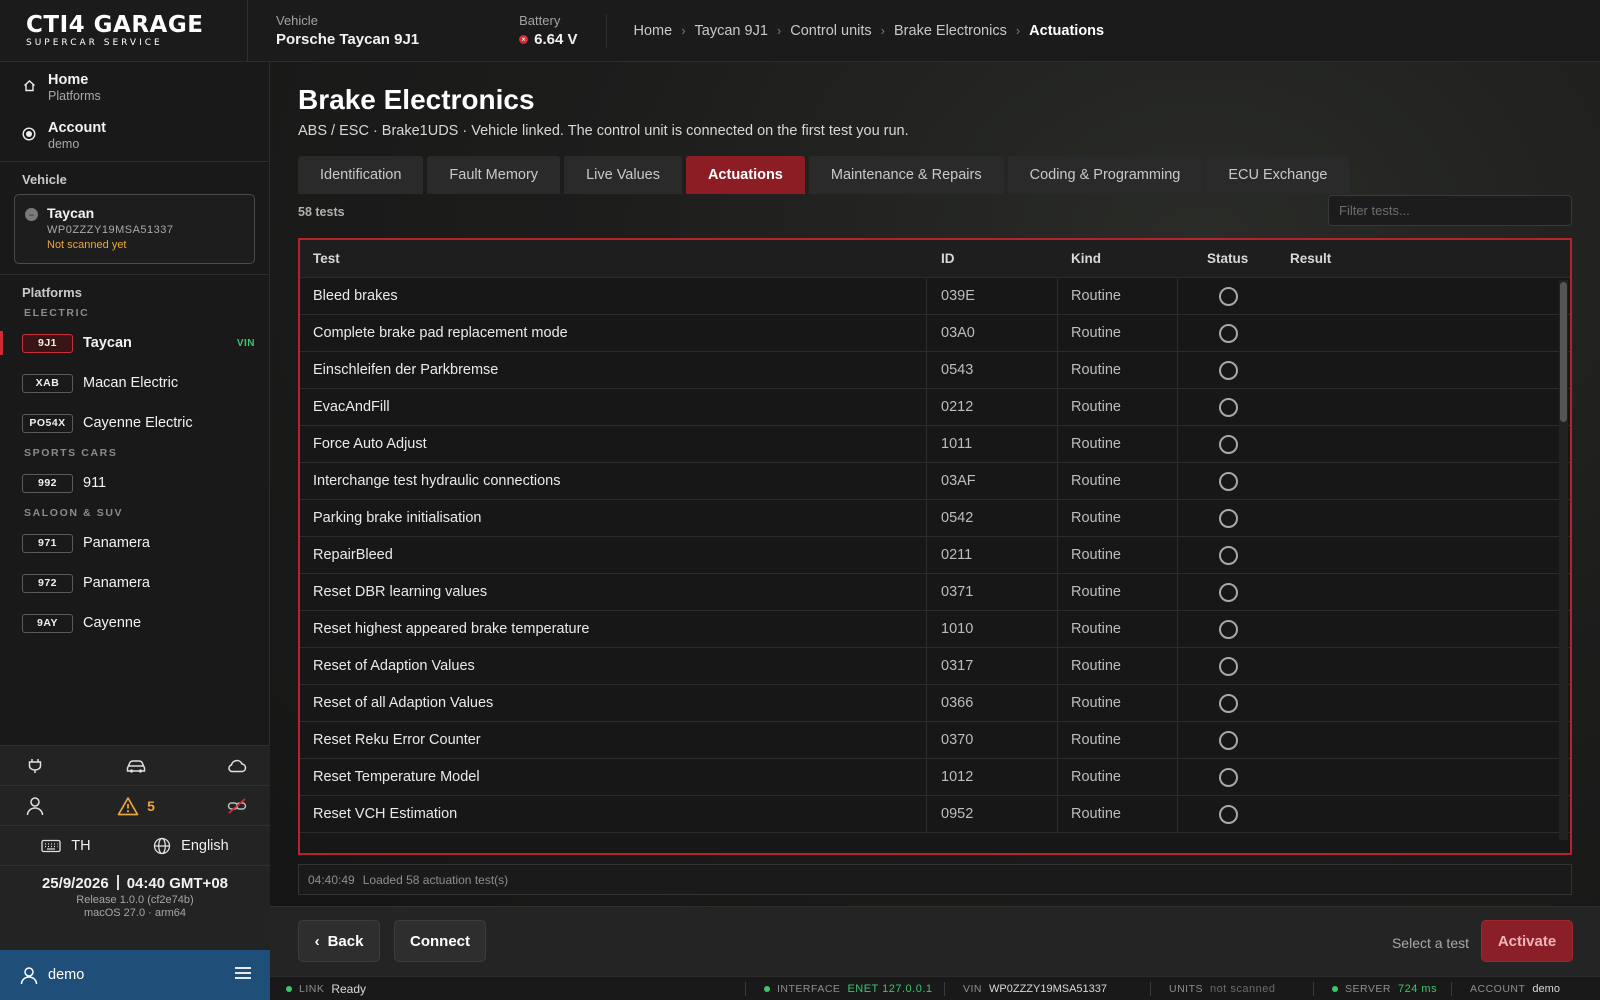 This screenshot has width=1600, height=1000. What do you see at coordinates (613, 258) in the screenshot?
I see `column-header-test: Test` at bounding box center [613, 258].